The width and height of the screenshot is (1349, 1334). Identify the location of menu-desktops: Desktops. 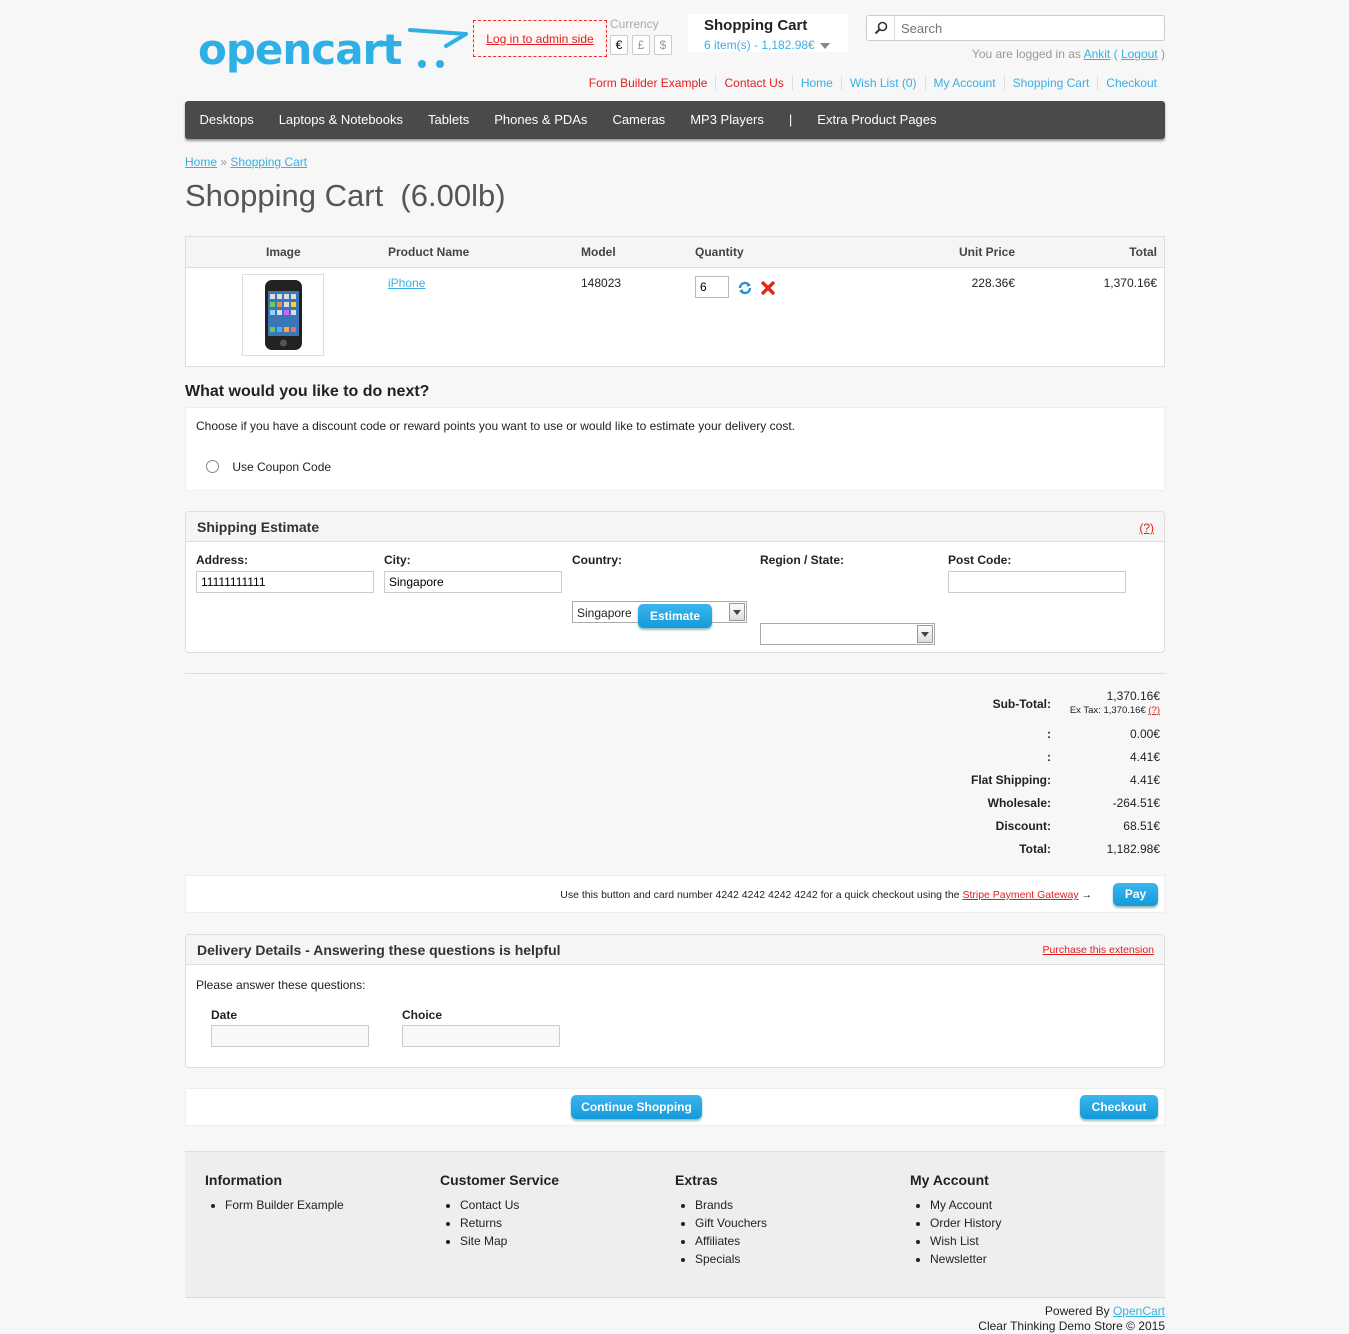
(226, 120).